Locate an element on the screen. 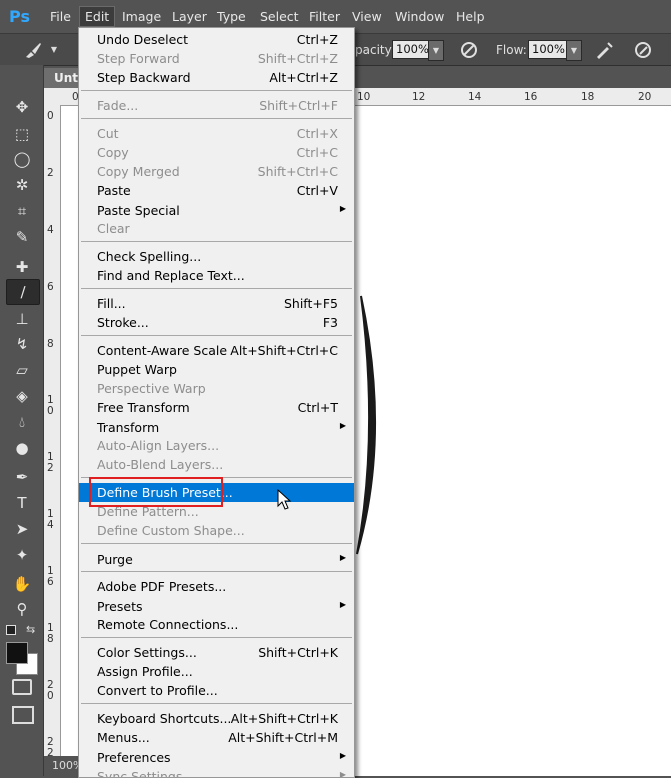 This screenshot has height=778, width=671. airbrush-icon is located at coordinates (604, 50).